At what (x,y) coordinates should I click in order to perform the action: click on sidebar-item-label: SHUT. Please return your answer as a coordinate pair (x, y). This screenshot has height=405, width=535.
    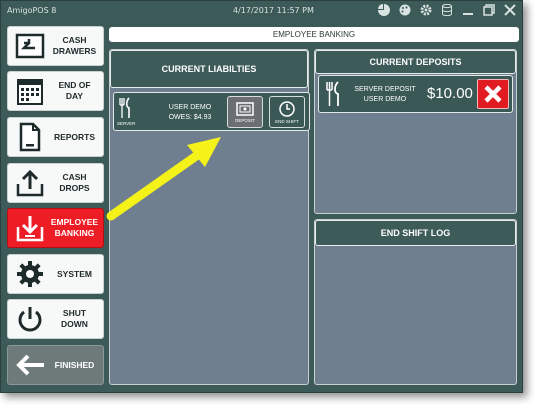
    Looking at the image, I should click on (74, 313).